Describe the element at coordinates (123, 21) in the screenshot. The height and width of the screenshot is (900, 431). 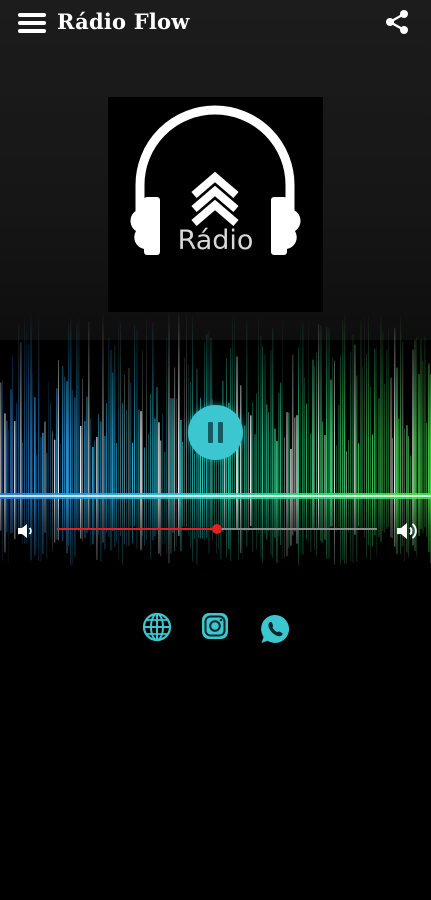
I see `app-title: Rádio Flow` at that location.